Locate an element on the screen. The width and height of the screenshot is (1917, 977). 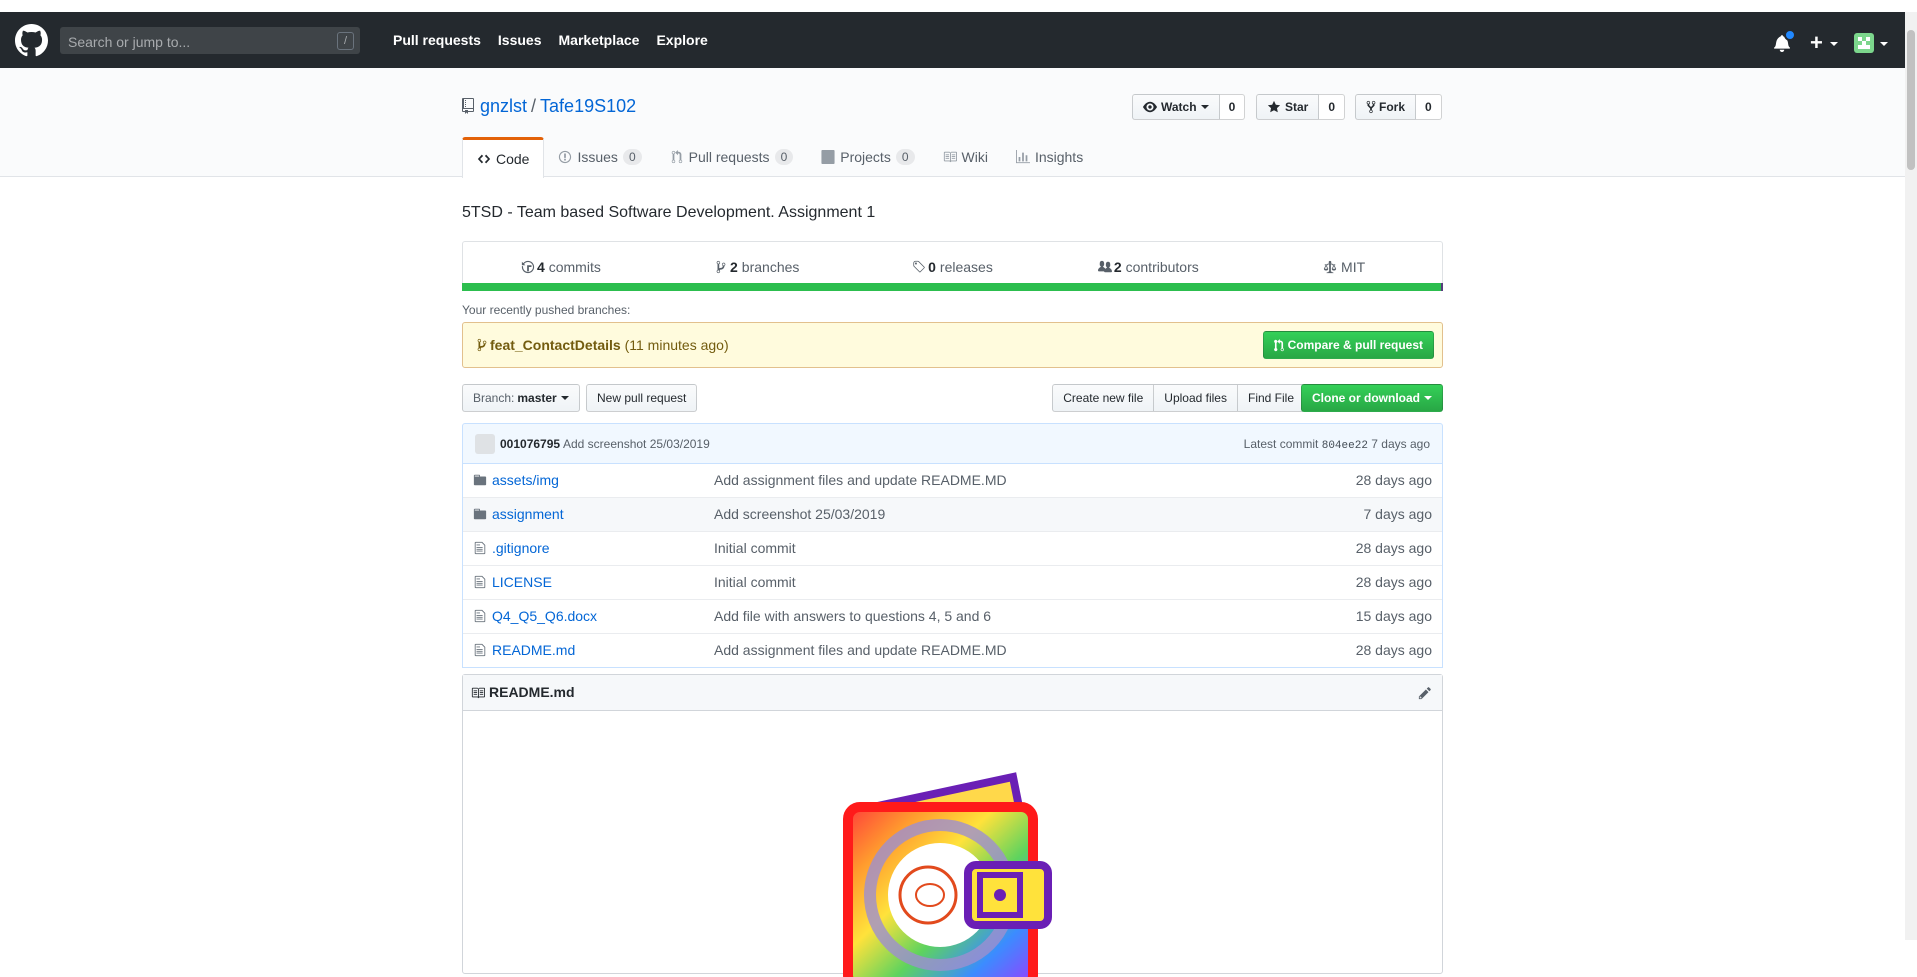
tab-wiki: Wiki is located at coordinates (965, 156).